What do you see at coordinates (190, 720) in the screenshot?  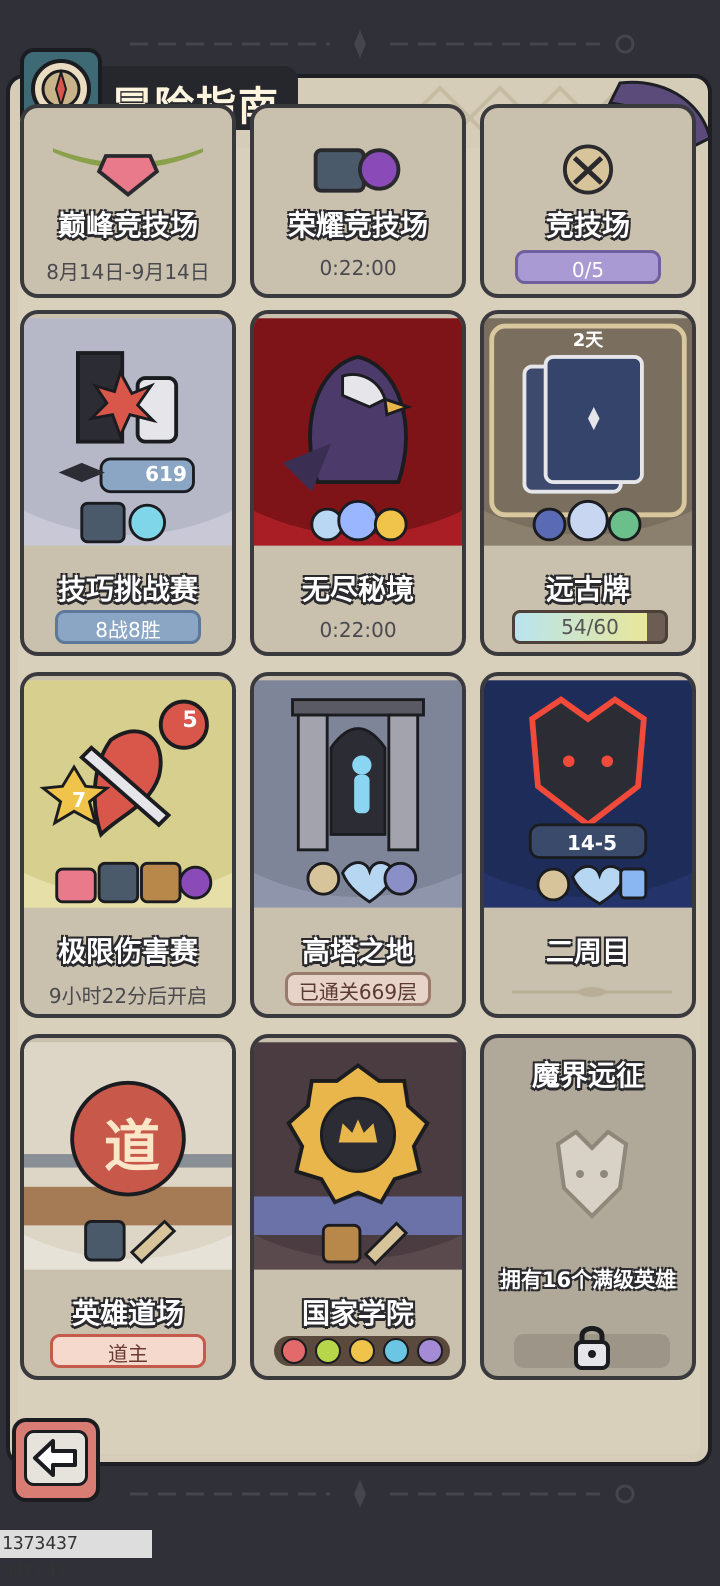 I see `round-badge: 5` at bounding box center [190, 720].